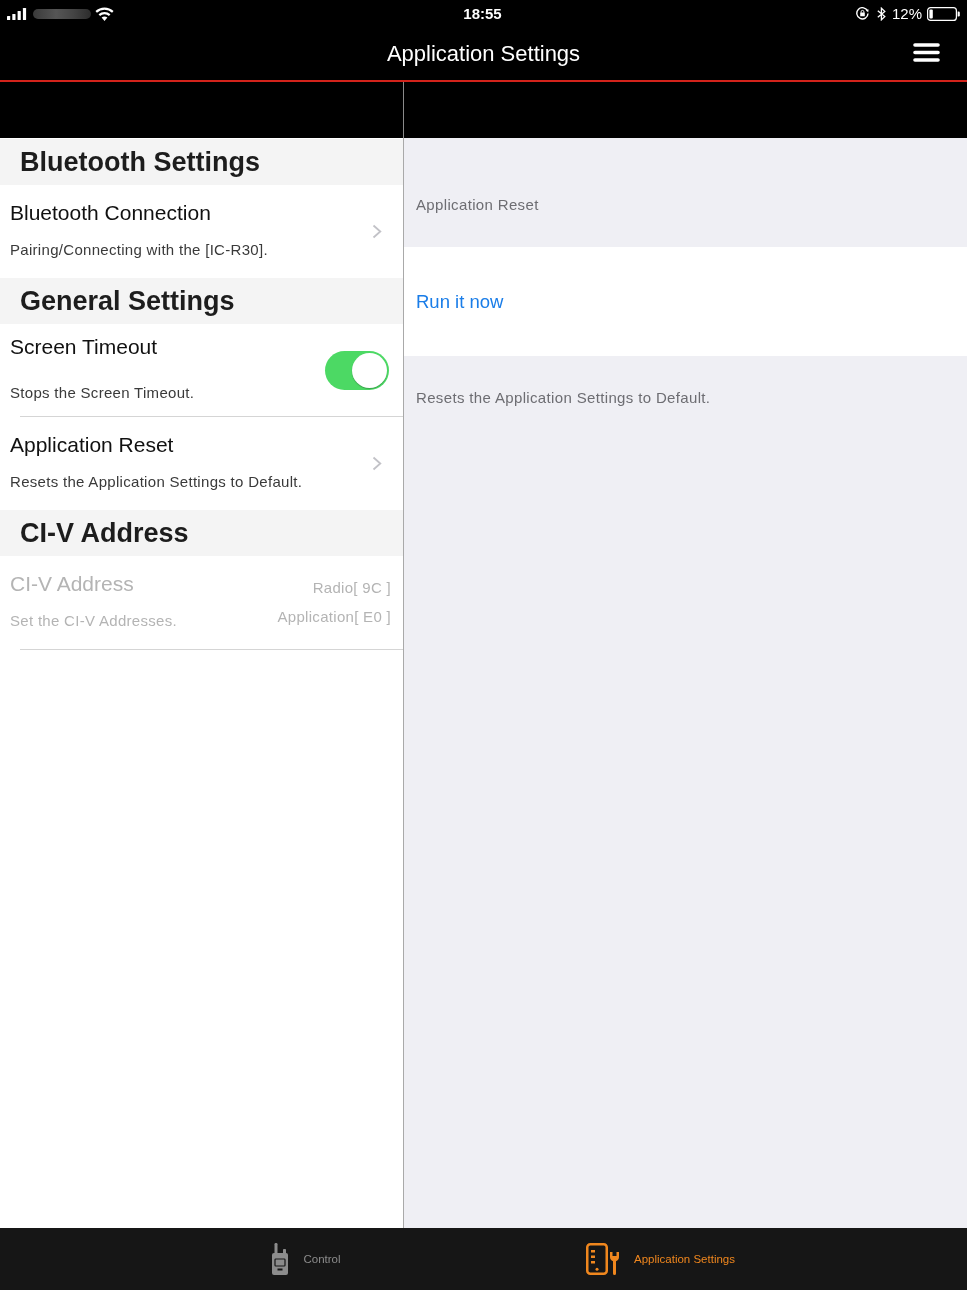 The image size is (967, 1290). What do you see at coordinates (17, 14) in the screenshot?
I see `signal-icon` at bounding box center [17, 14].